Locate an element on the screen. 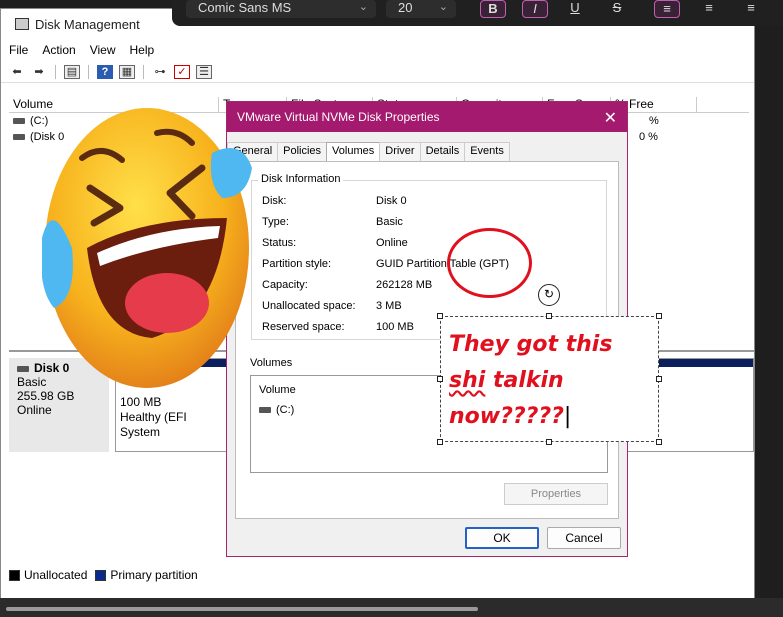 This screenshot has height=617, width=783. underline-button: U is located at coordinates (575, 9).